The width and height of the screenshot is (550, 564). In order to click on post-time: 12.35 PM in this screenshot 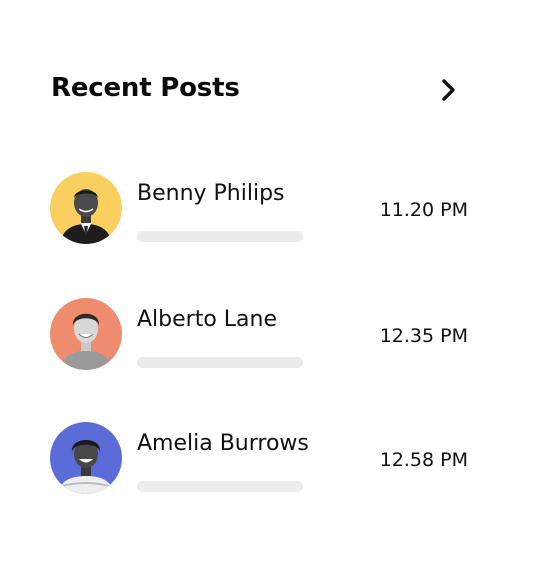, I will do `click(423, 336)`.